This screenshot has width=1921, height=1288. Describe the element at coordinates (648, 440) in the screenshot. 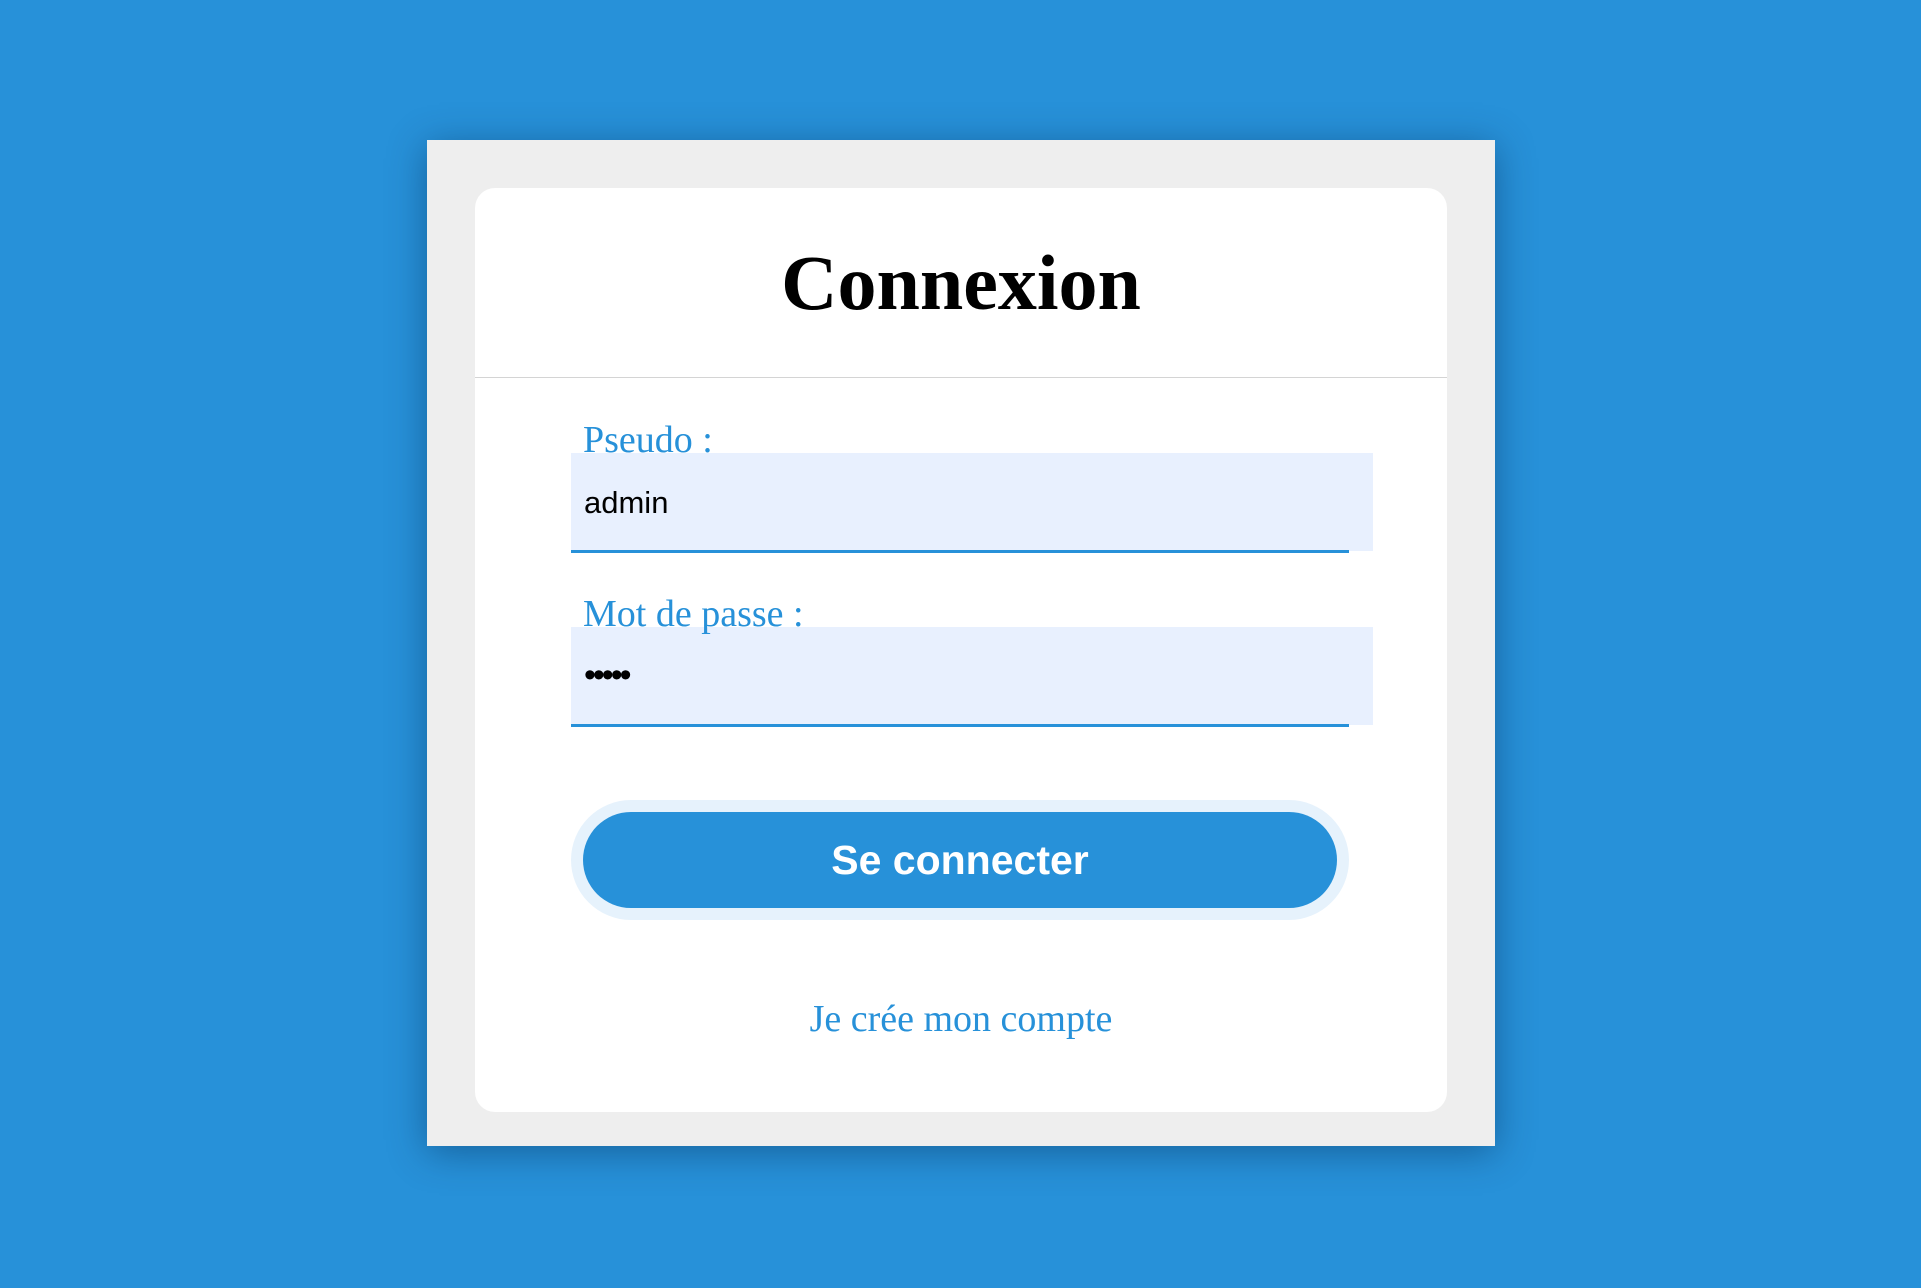

I see `username-label: Pseudo :` at that location.